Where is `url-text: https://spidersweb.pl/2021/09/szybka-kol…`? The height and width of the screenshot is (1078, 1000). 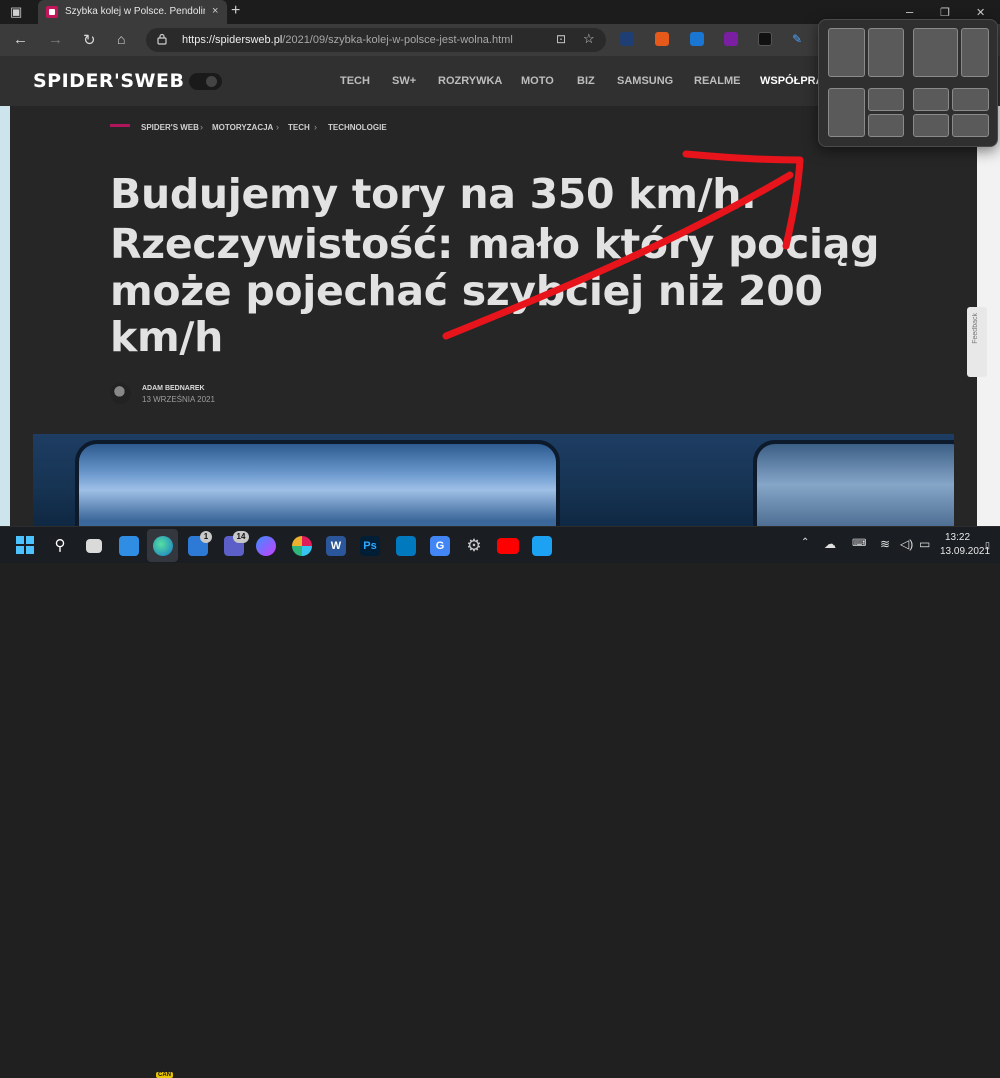 url-text: https://spidersweb.pl/2021/09/szybka-kol… is located at coordinates (347, 40).